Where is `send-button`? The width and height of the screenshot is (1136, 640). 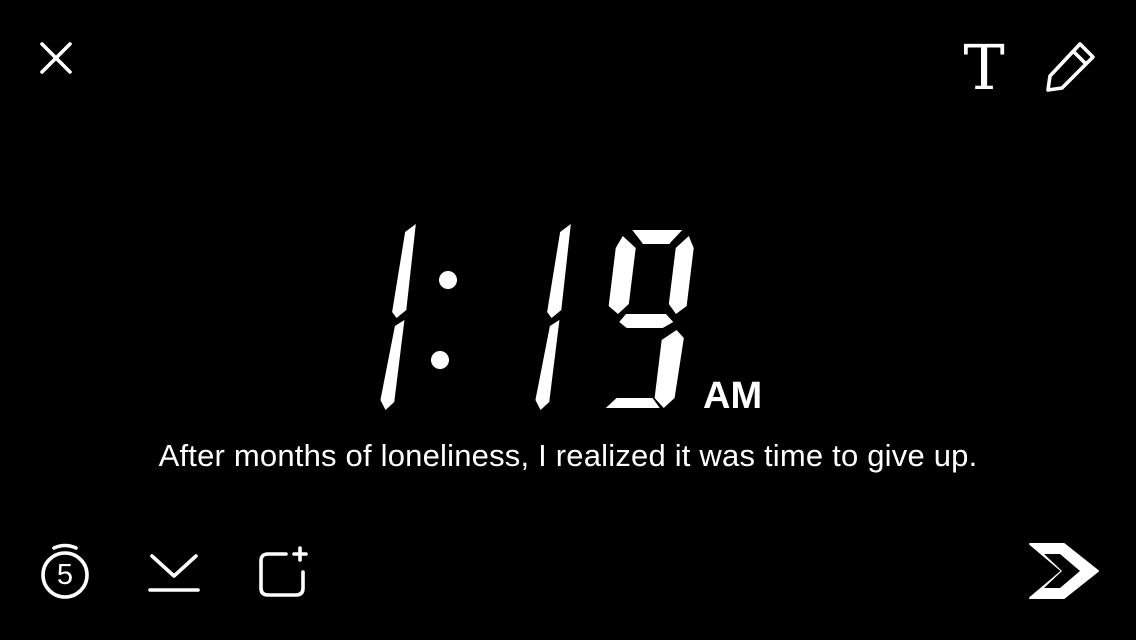 send-button is located at coordinates (1064, 571).